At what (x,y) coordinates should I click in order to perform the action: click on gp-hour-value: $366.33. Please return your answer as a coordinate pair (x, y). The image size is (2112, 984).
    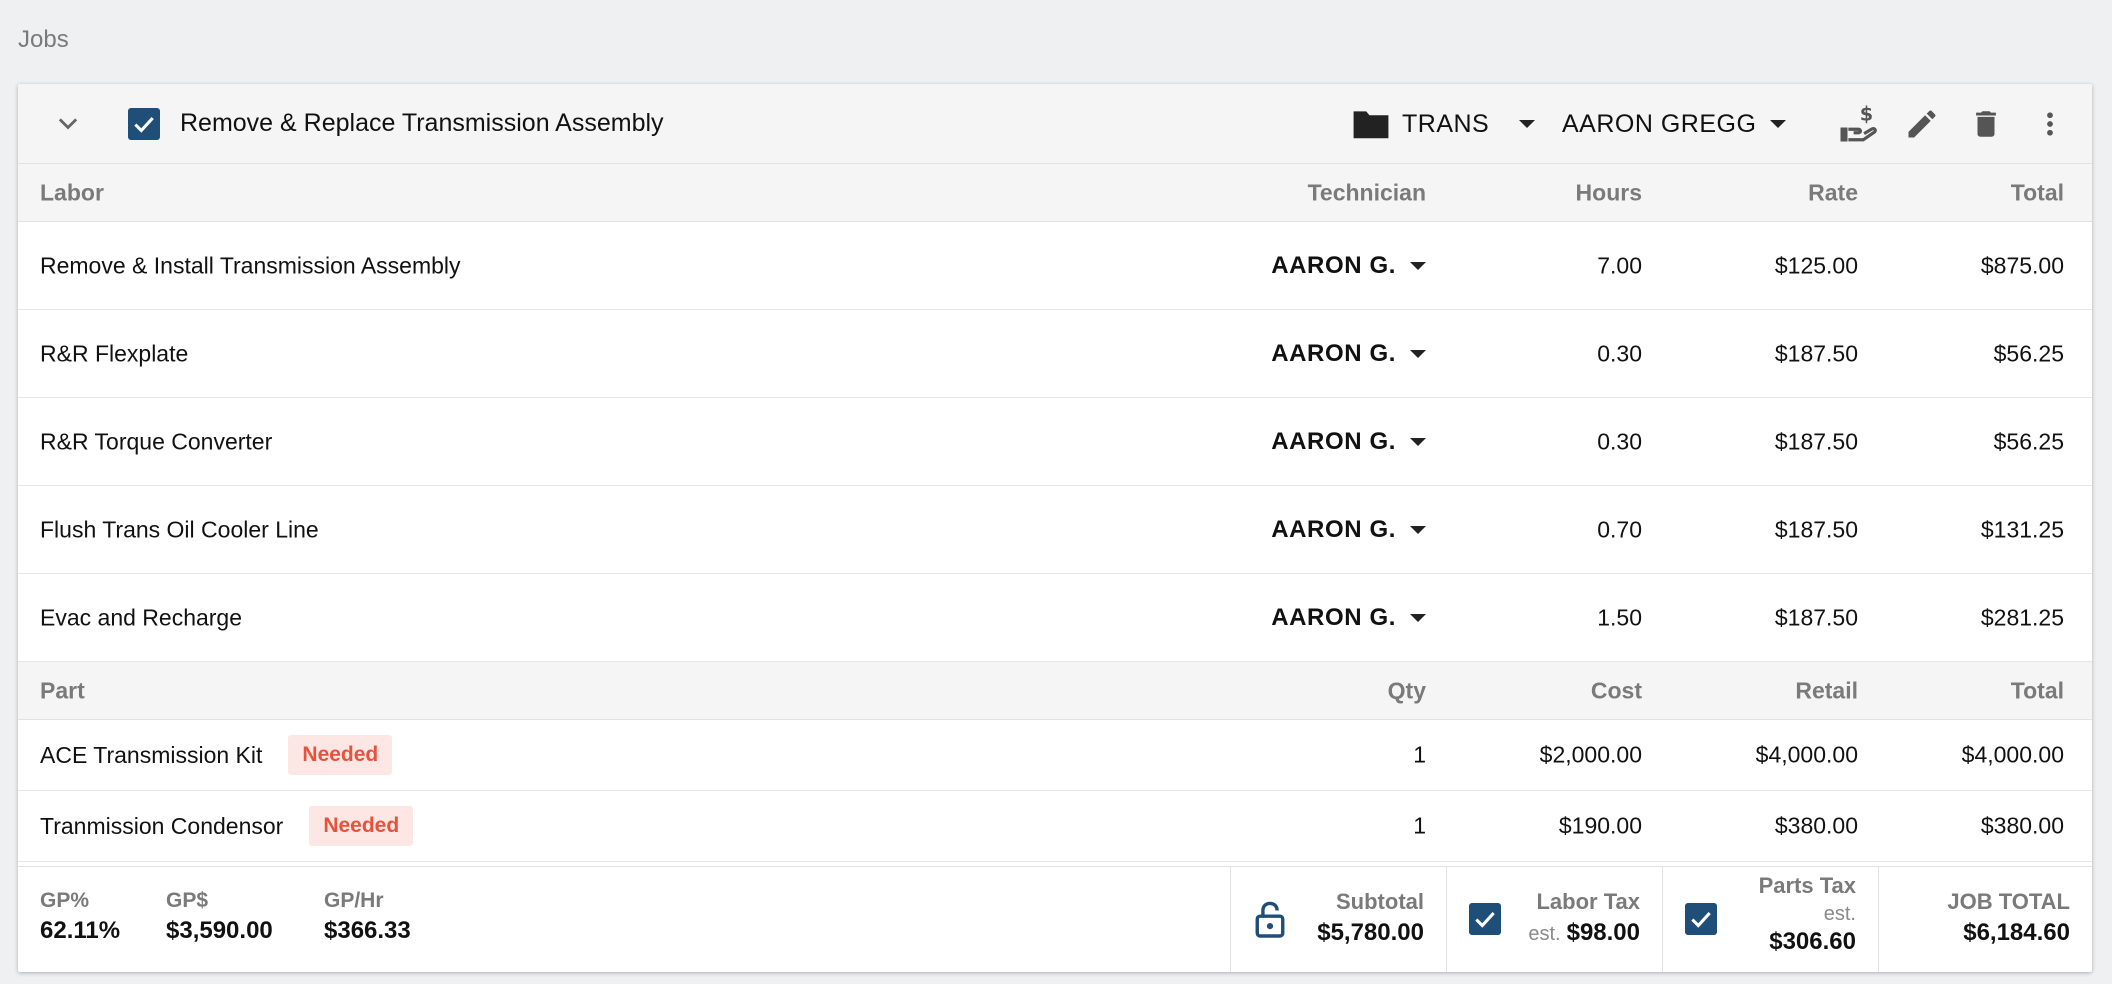
    Looking at the image, I should click on (367, 930).